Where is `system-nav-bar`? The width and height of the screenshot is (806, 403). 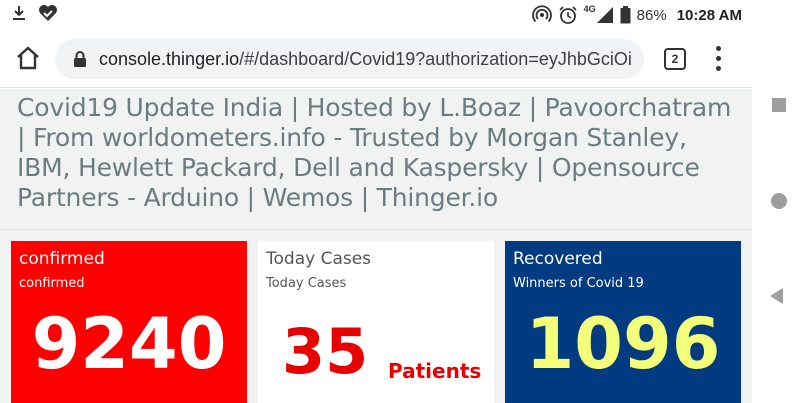
system-nav-bar is located at coordinates (779, 201).